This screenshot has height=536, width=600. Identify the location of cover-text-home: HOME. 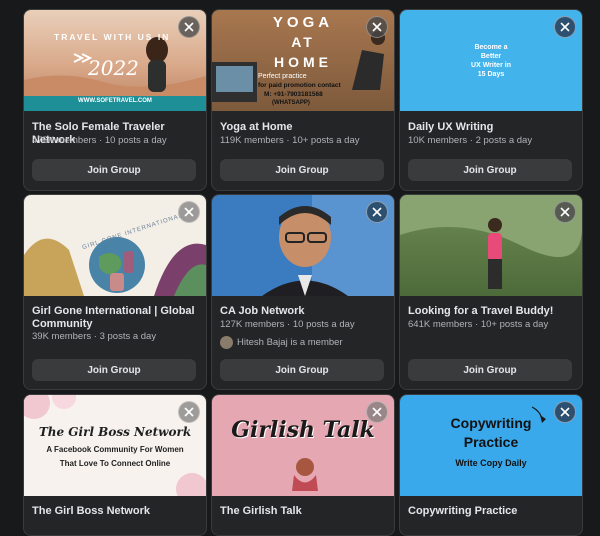
(303, 62).